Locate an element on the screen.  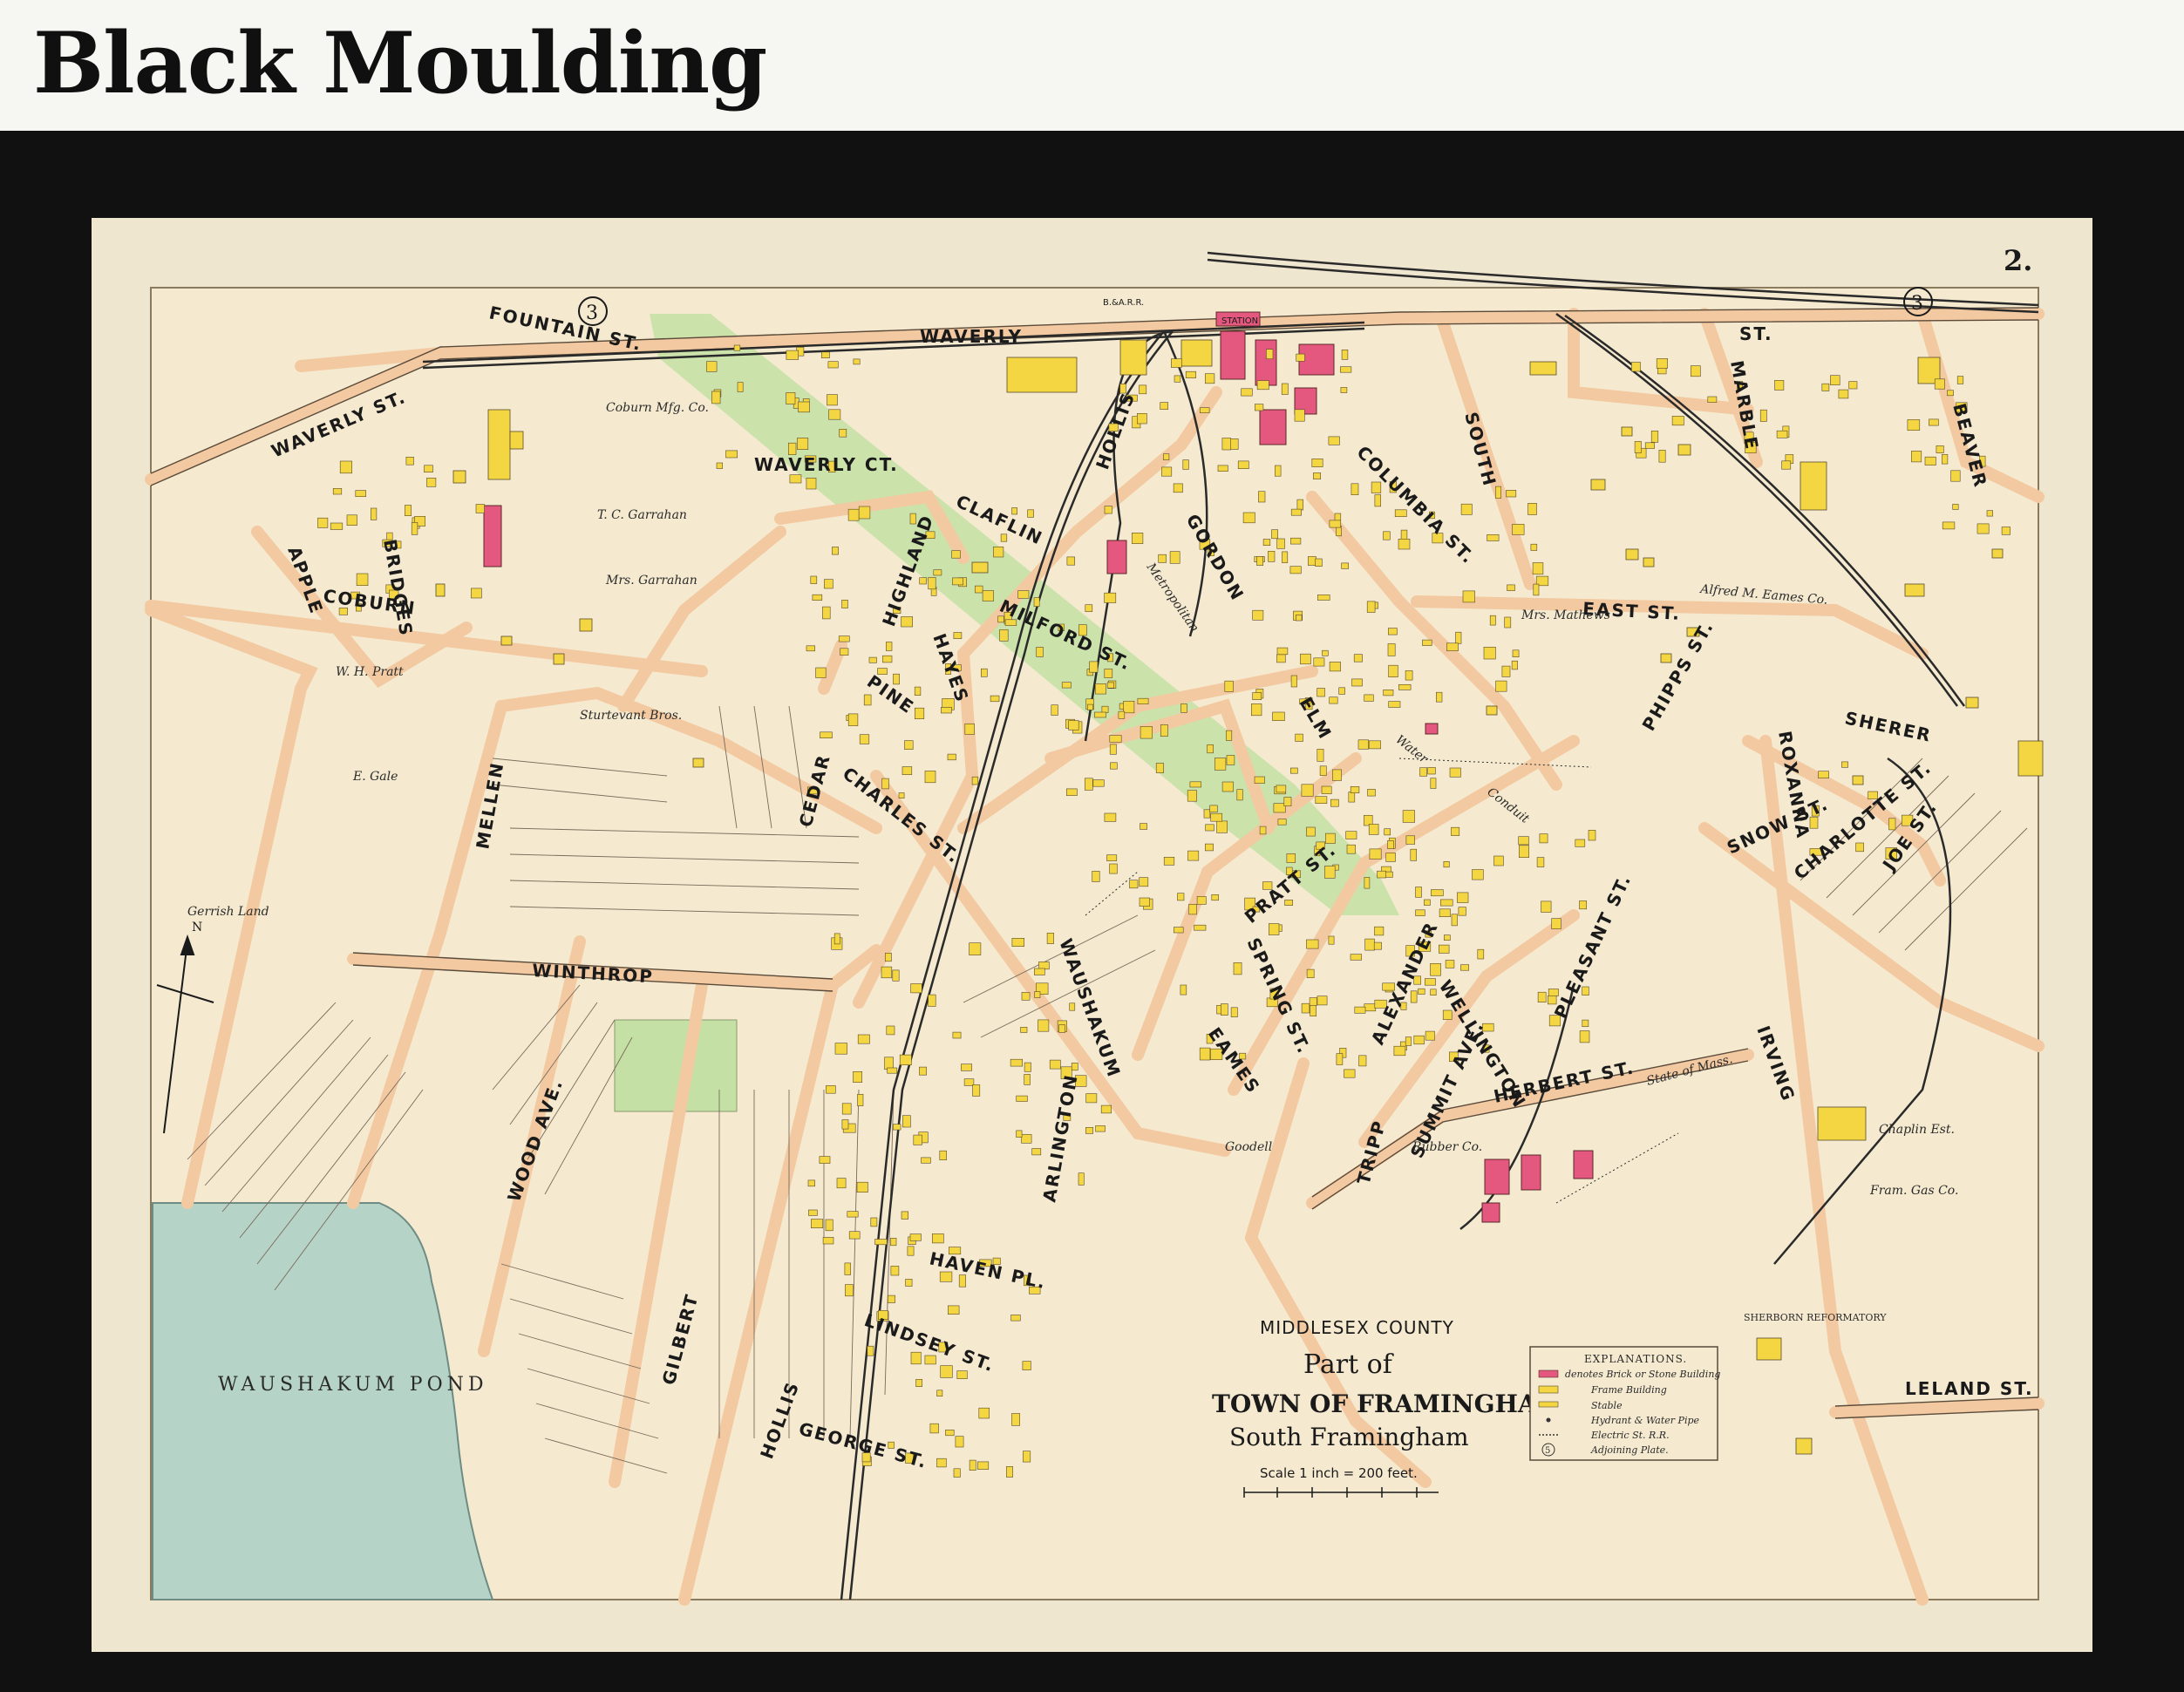
park-area is located at coordinates (676, 1065).